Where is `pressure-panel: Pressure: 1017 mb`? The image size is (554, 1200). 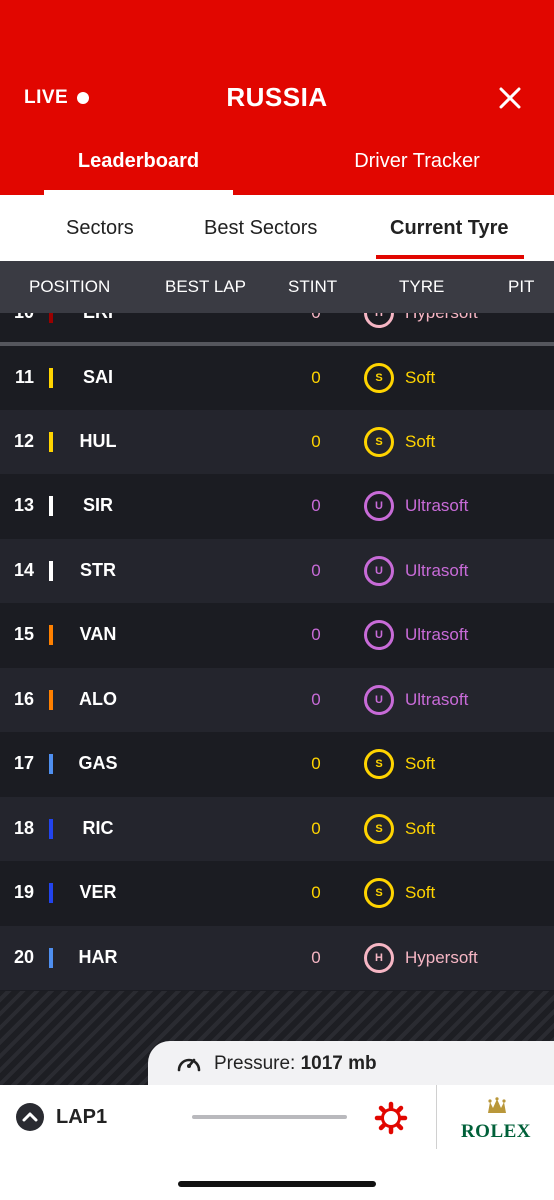
pressure-panel: Pressure: 1017 mb is located at coordinates (351, 1063).